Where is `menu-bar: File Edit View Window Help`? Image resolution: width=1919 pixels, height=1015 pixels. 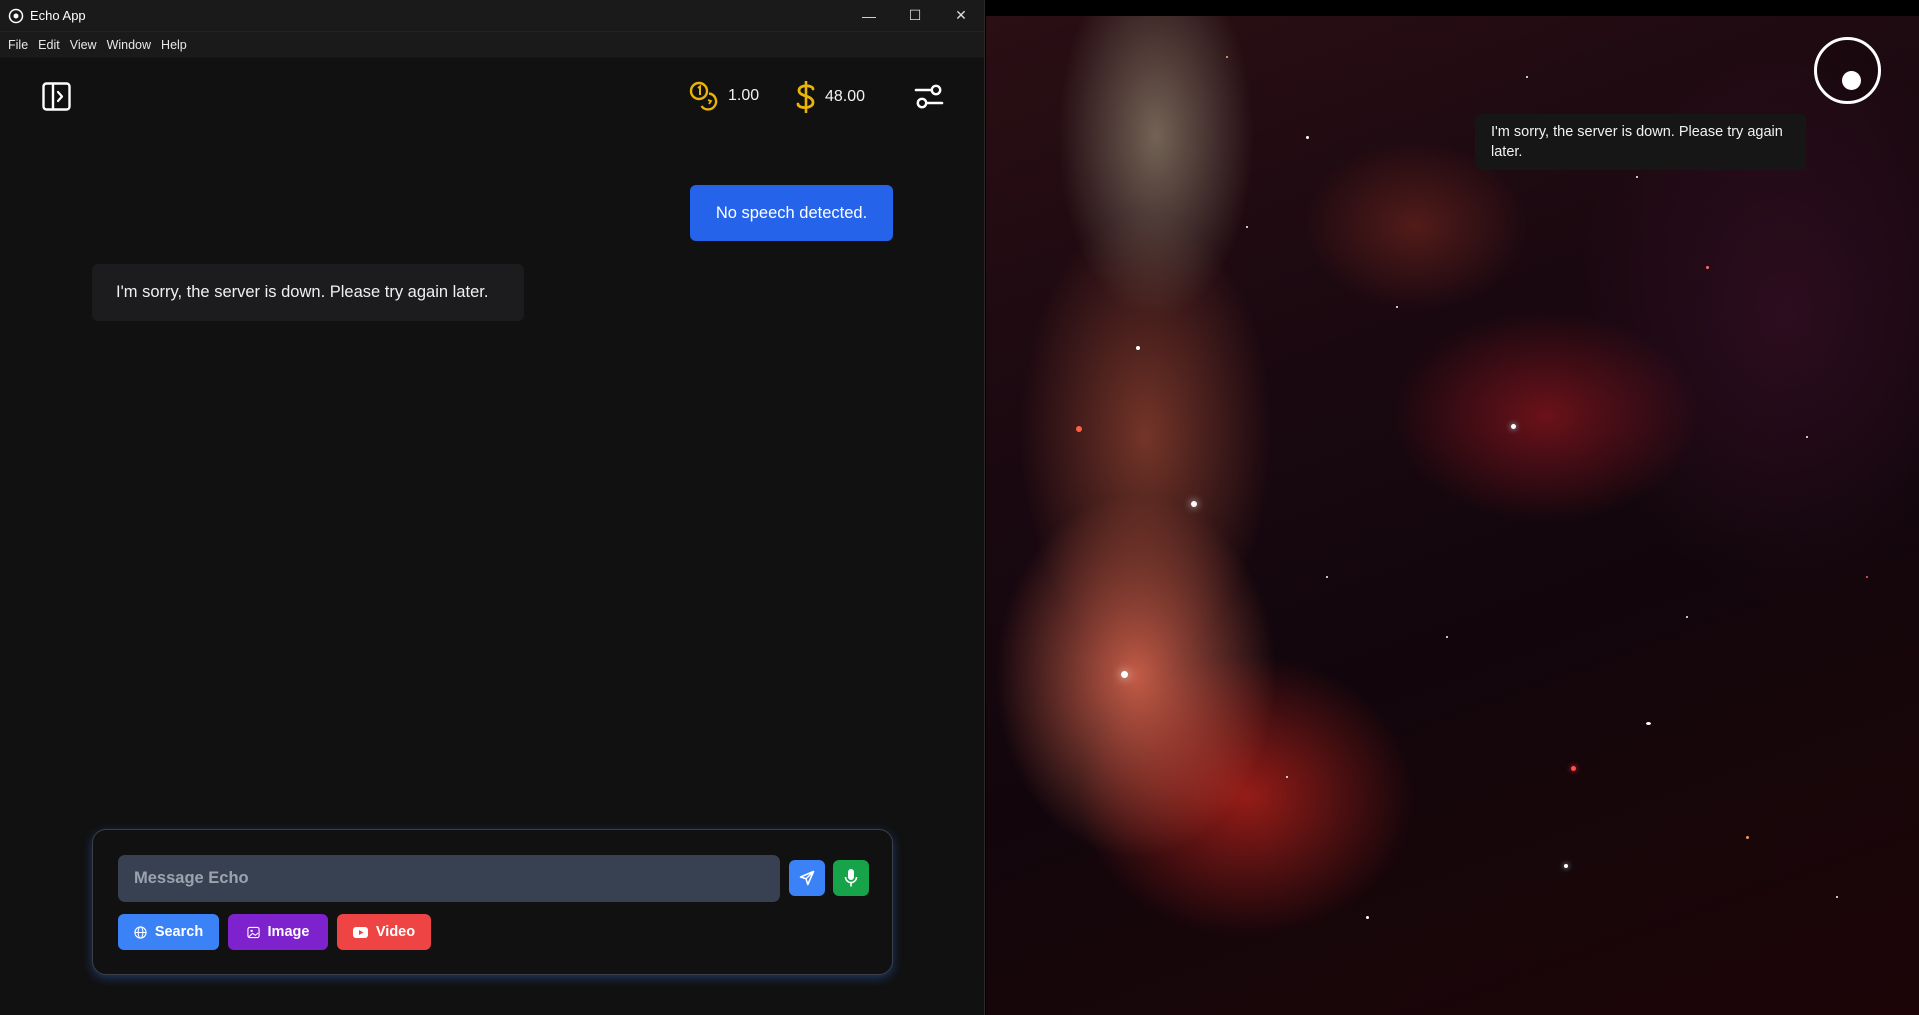
menu-bar: File Edit View Window Help is located at coordinates (492, 45).